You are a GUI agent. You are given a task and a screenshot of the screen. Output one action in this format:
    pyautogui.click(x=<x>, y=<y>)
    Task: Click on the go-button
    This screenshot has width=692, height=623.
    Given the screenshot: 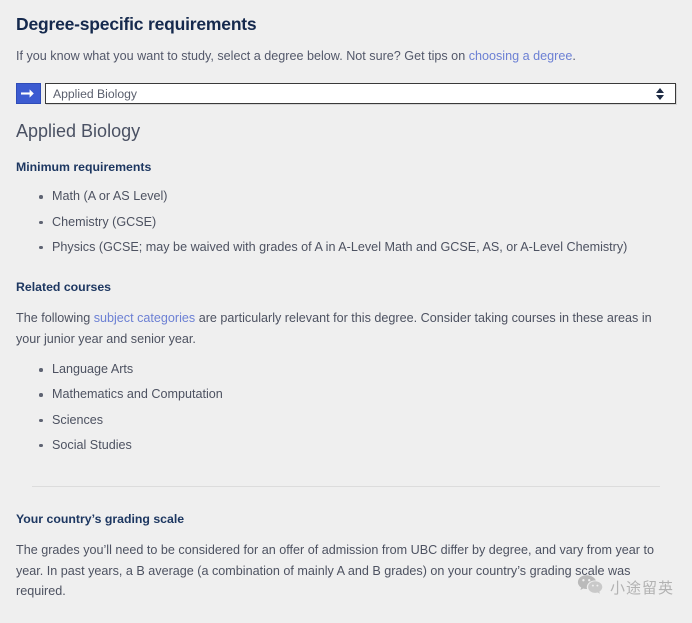 What is the action you would take?
    pyautogui.click(x=28, y=93)
    